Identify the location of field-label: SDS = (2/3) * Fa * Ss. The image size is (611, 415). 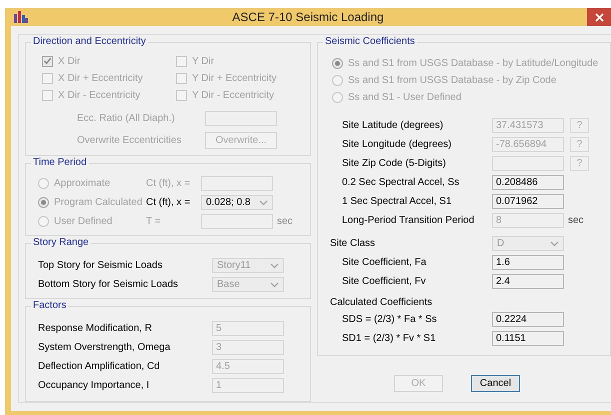
(390, 320).